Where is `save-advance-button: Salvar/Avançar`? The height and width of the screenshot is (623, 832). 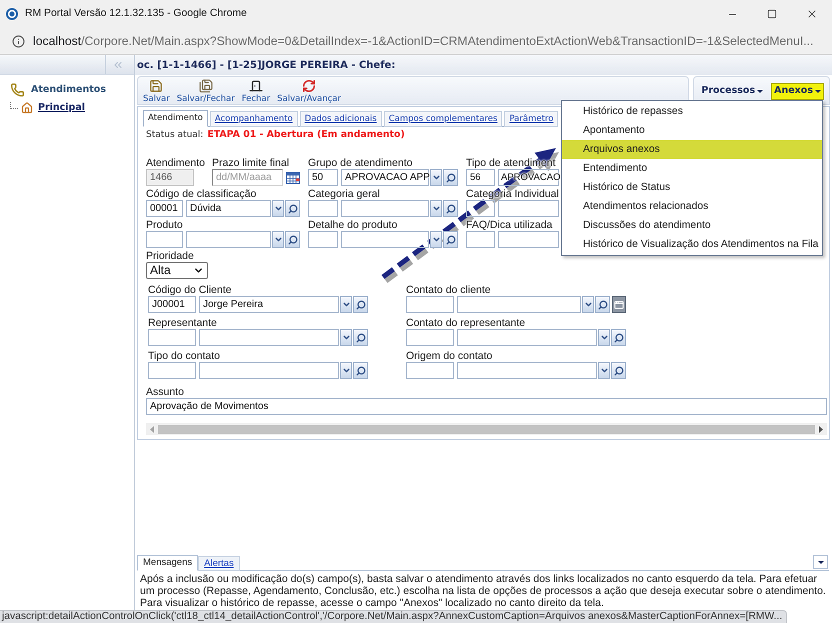
save-advance-button: Salvar/Avançar is located at coordinates (309, 91).